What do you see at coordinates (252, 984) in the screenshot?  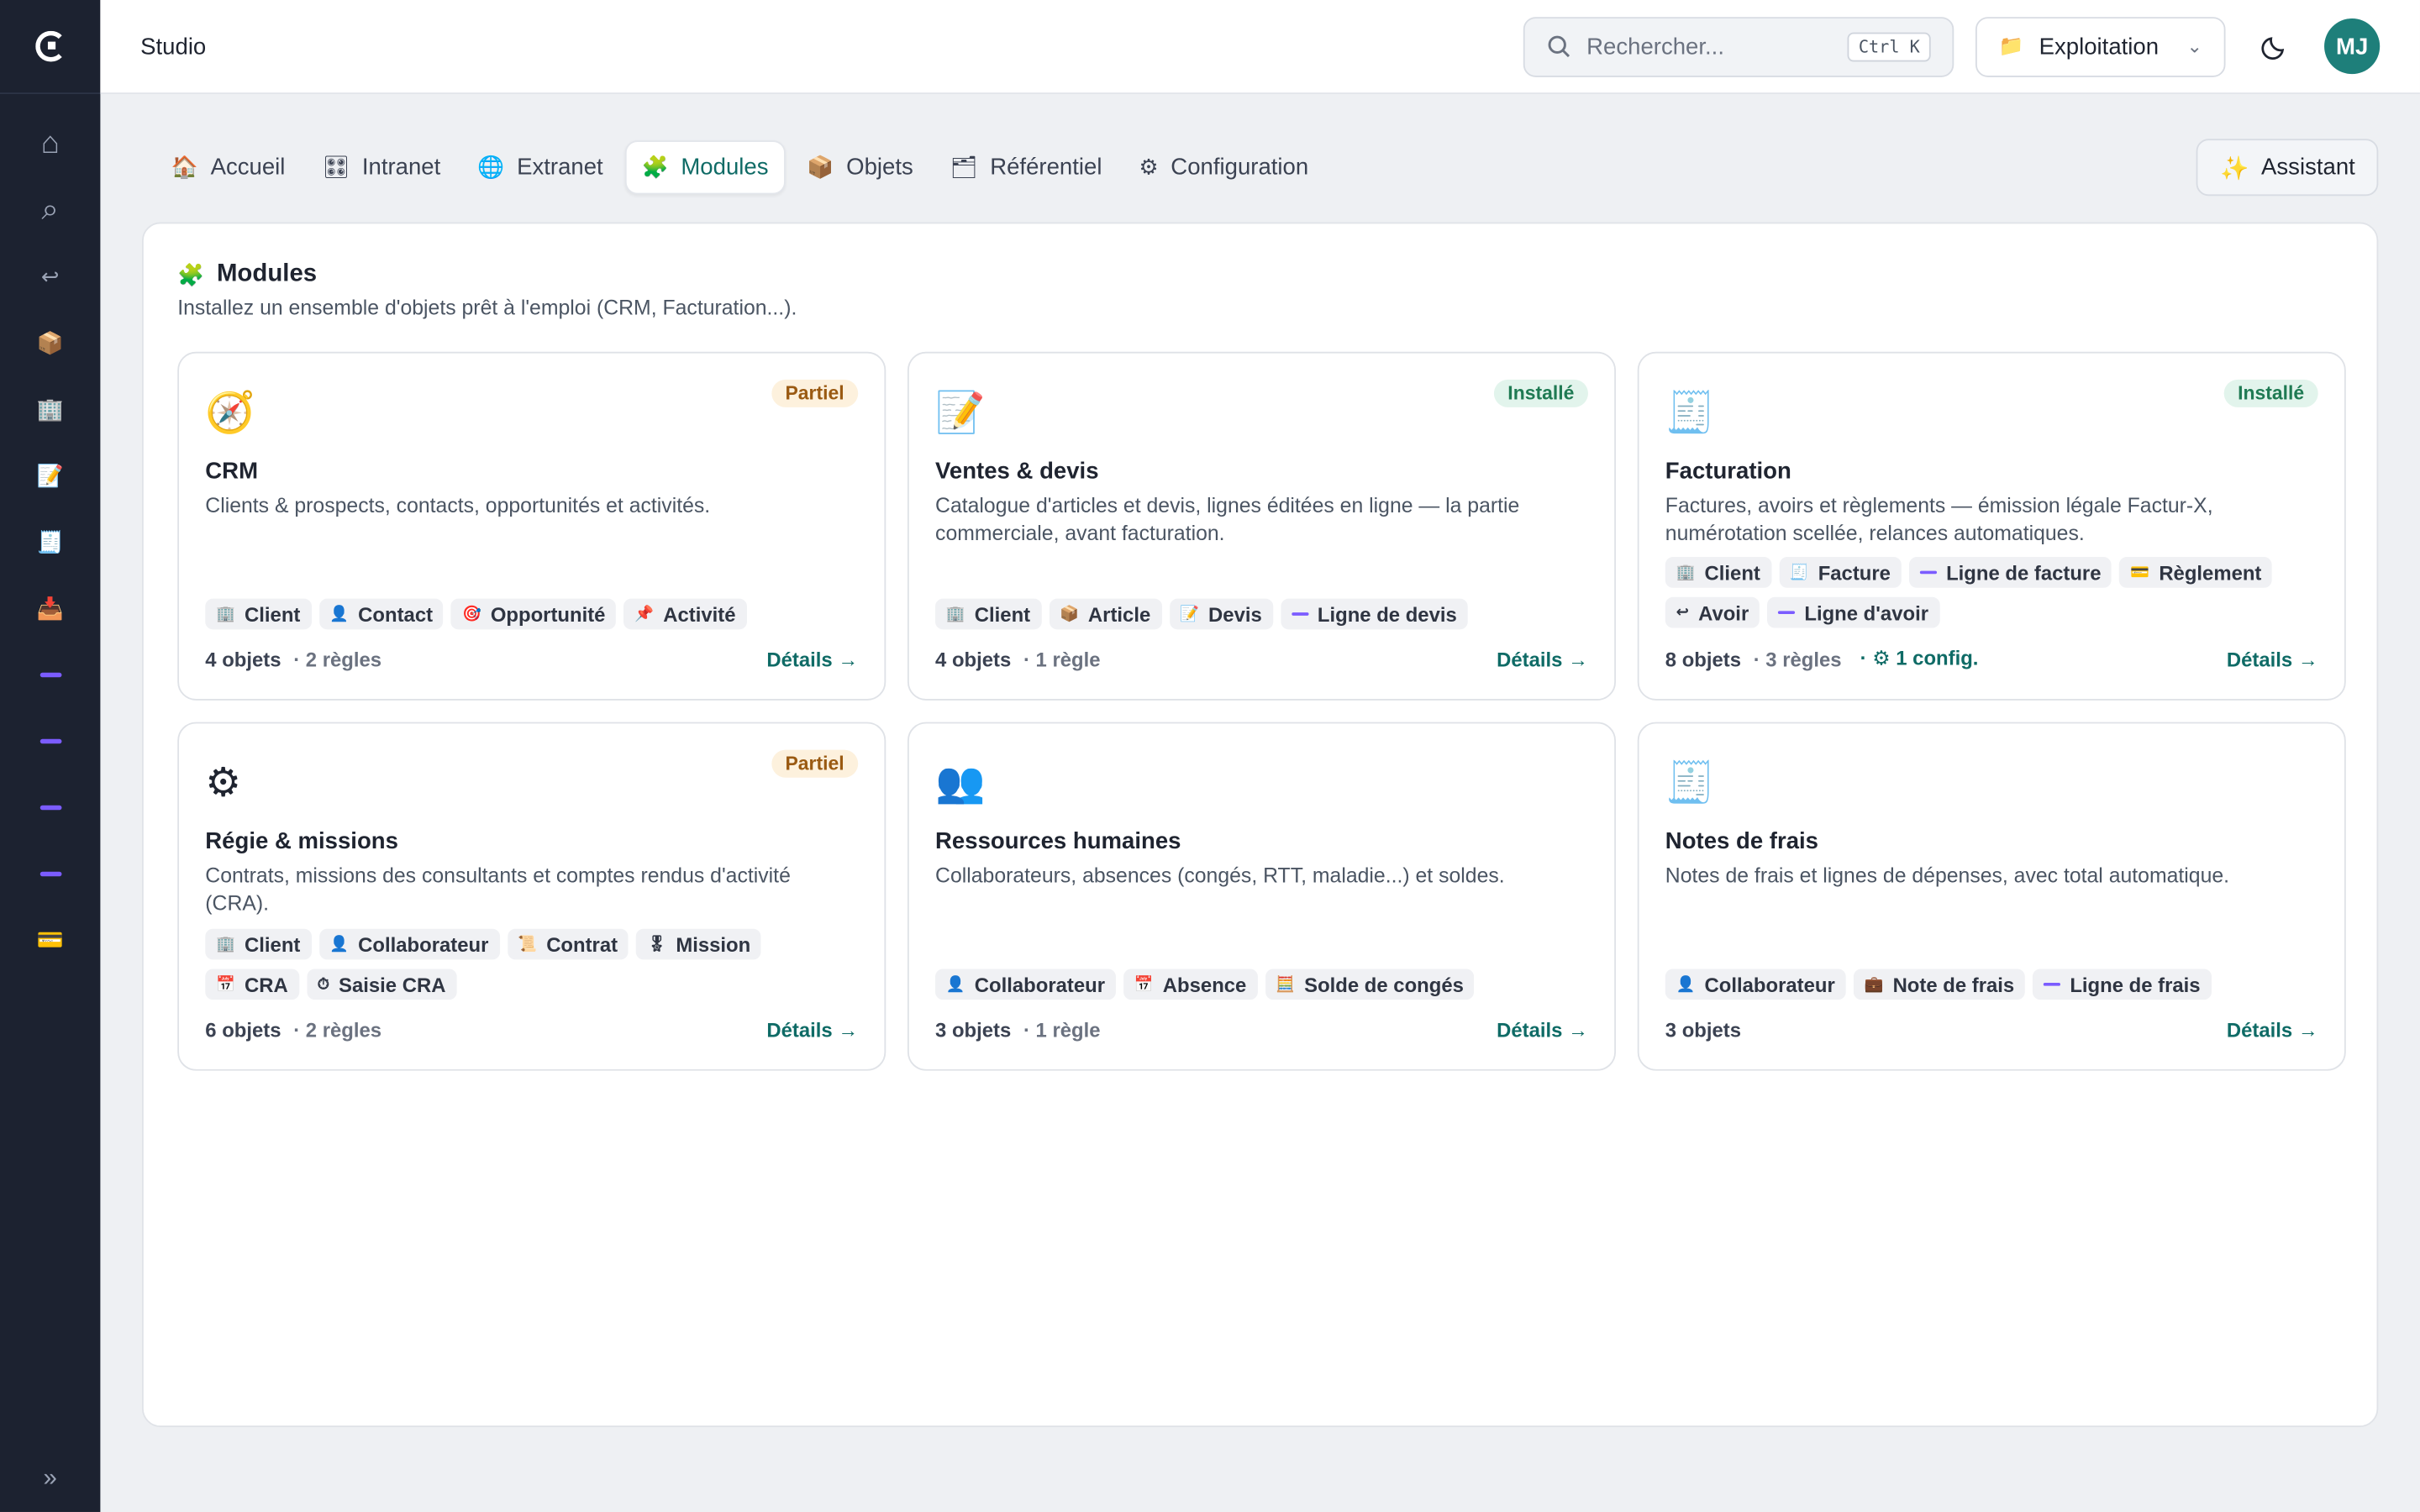 I see `object-chip: 📅 CRA` at bounding box center [252, 984].